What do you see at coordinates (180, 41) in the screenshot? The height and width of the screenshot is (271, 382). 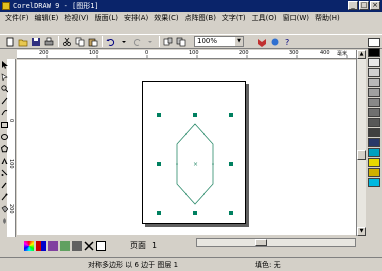 I see `export-icon` at bounding box center [180, 41].